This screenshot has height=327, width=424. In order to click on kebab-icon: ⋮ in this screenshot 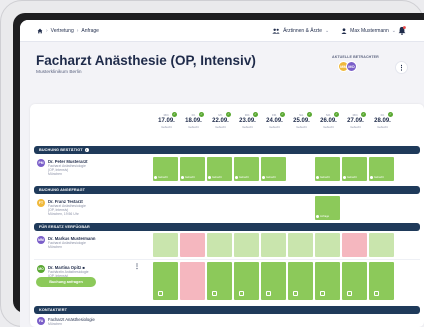, I will do `click(401, 68)`.